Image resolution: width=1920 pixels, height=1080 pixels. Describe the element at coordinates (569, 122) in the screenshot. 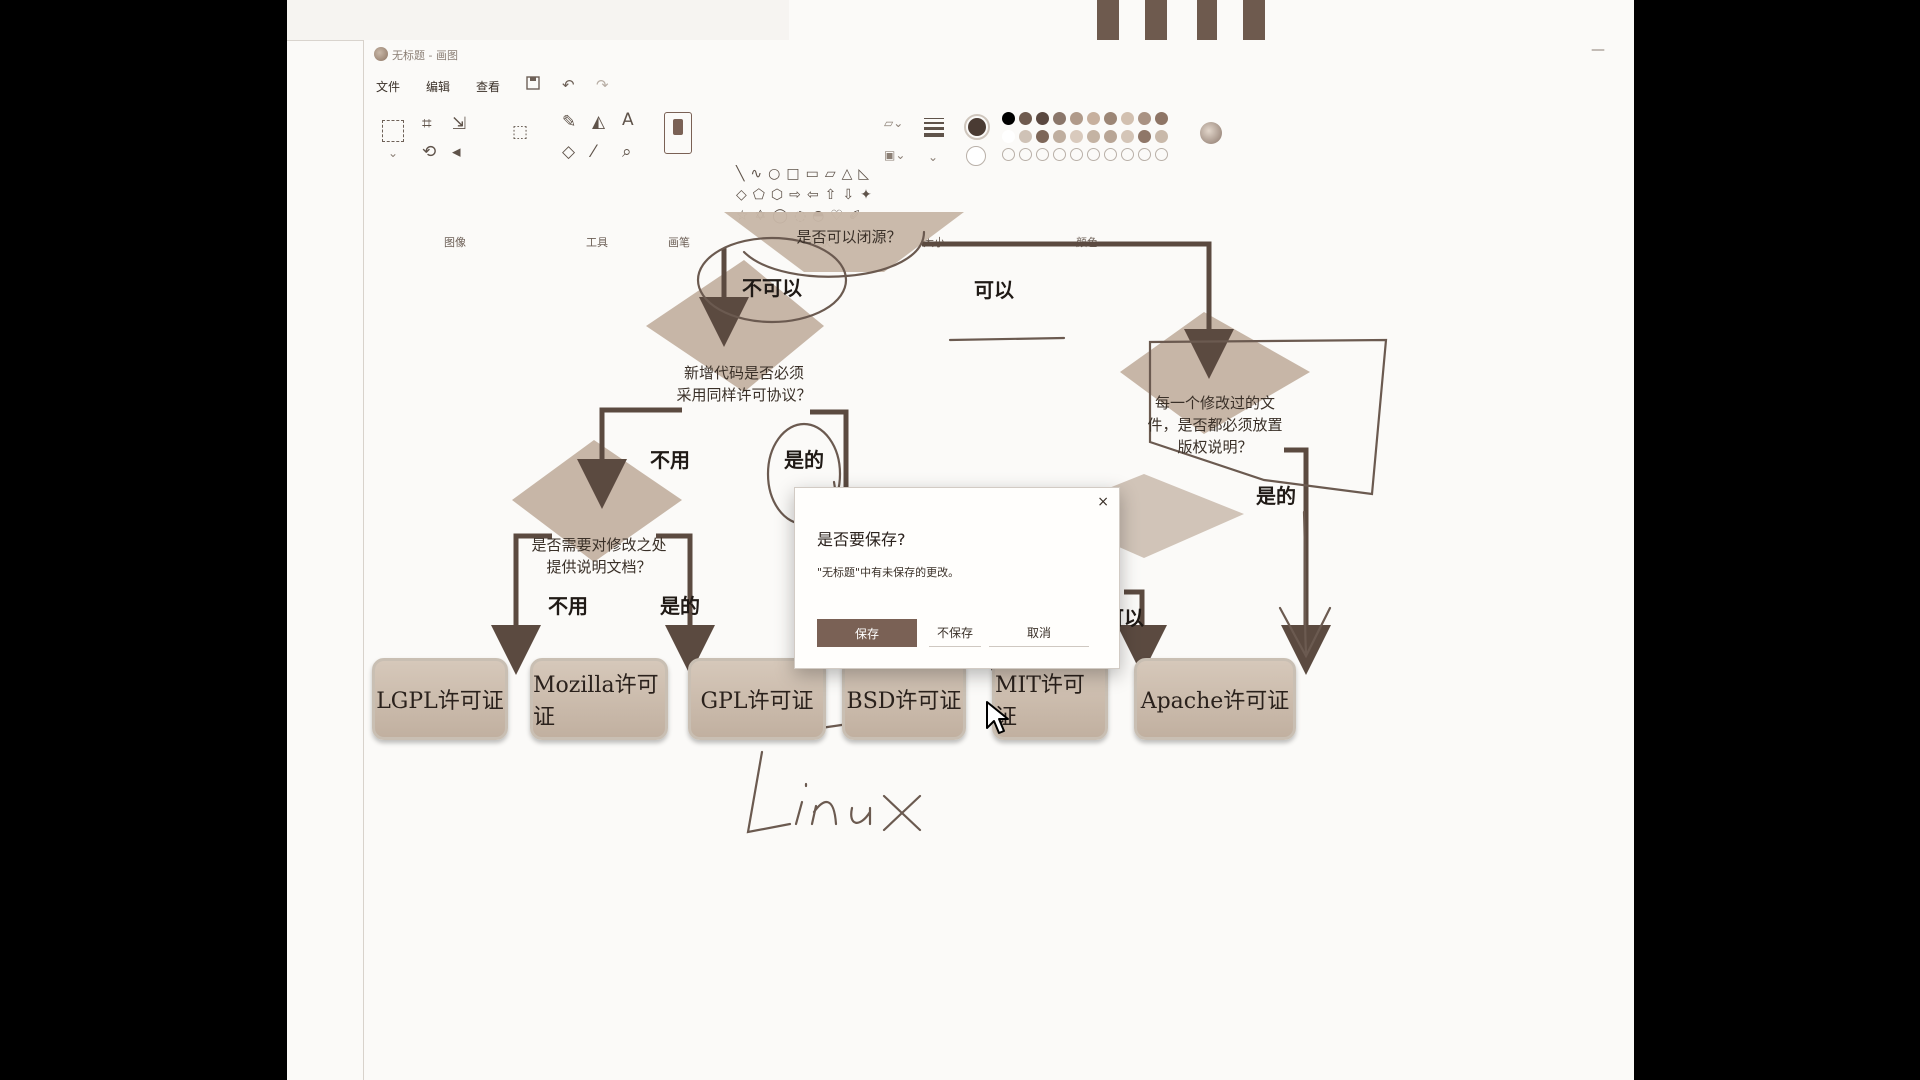

I see `pencil-icon: ✎` at that location.